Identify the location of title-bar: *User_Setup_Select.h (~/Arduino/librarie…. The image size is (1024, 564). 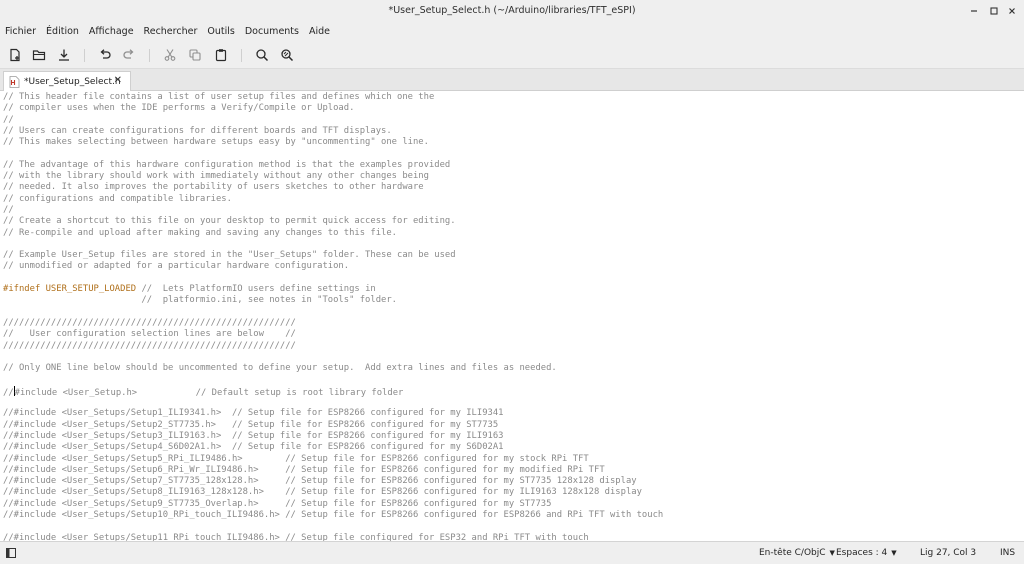
(512, 11).